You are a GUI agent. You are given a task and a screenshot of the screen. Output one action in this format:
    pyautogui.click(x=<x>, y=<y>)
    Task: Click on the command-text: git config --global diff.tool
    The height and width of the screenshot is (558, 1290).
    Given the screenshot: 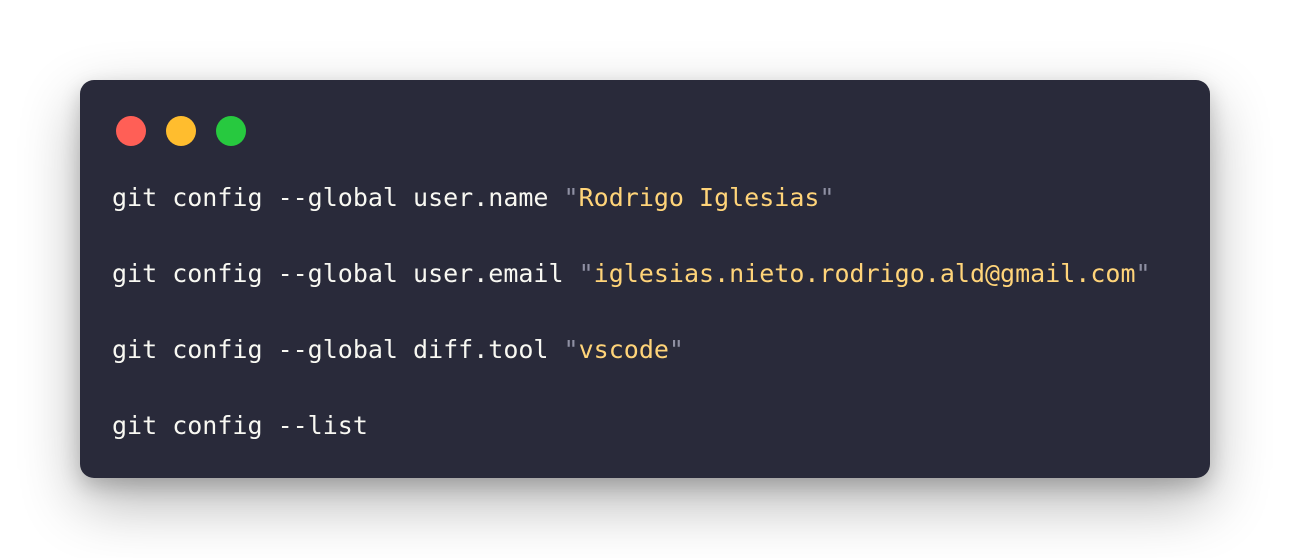 What is the action you would take?
    pyautogui.click(x=338, y=349)
    